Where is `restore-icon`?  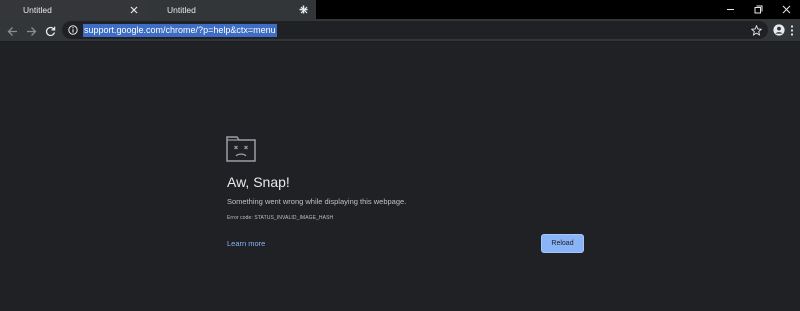
restore-icon is located at coordinates (758, 9).